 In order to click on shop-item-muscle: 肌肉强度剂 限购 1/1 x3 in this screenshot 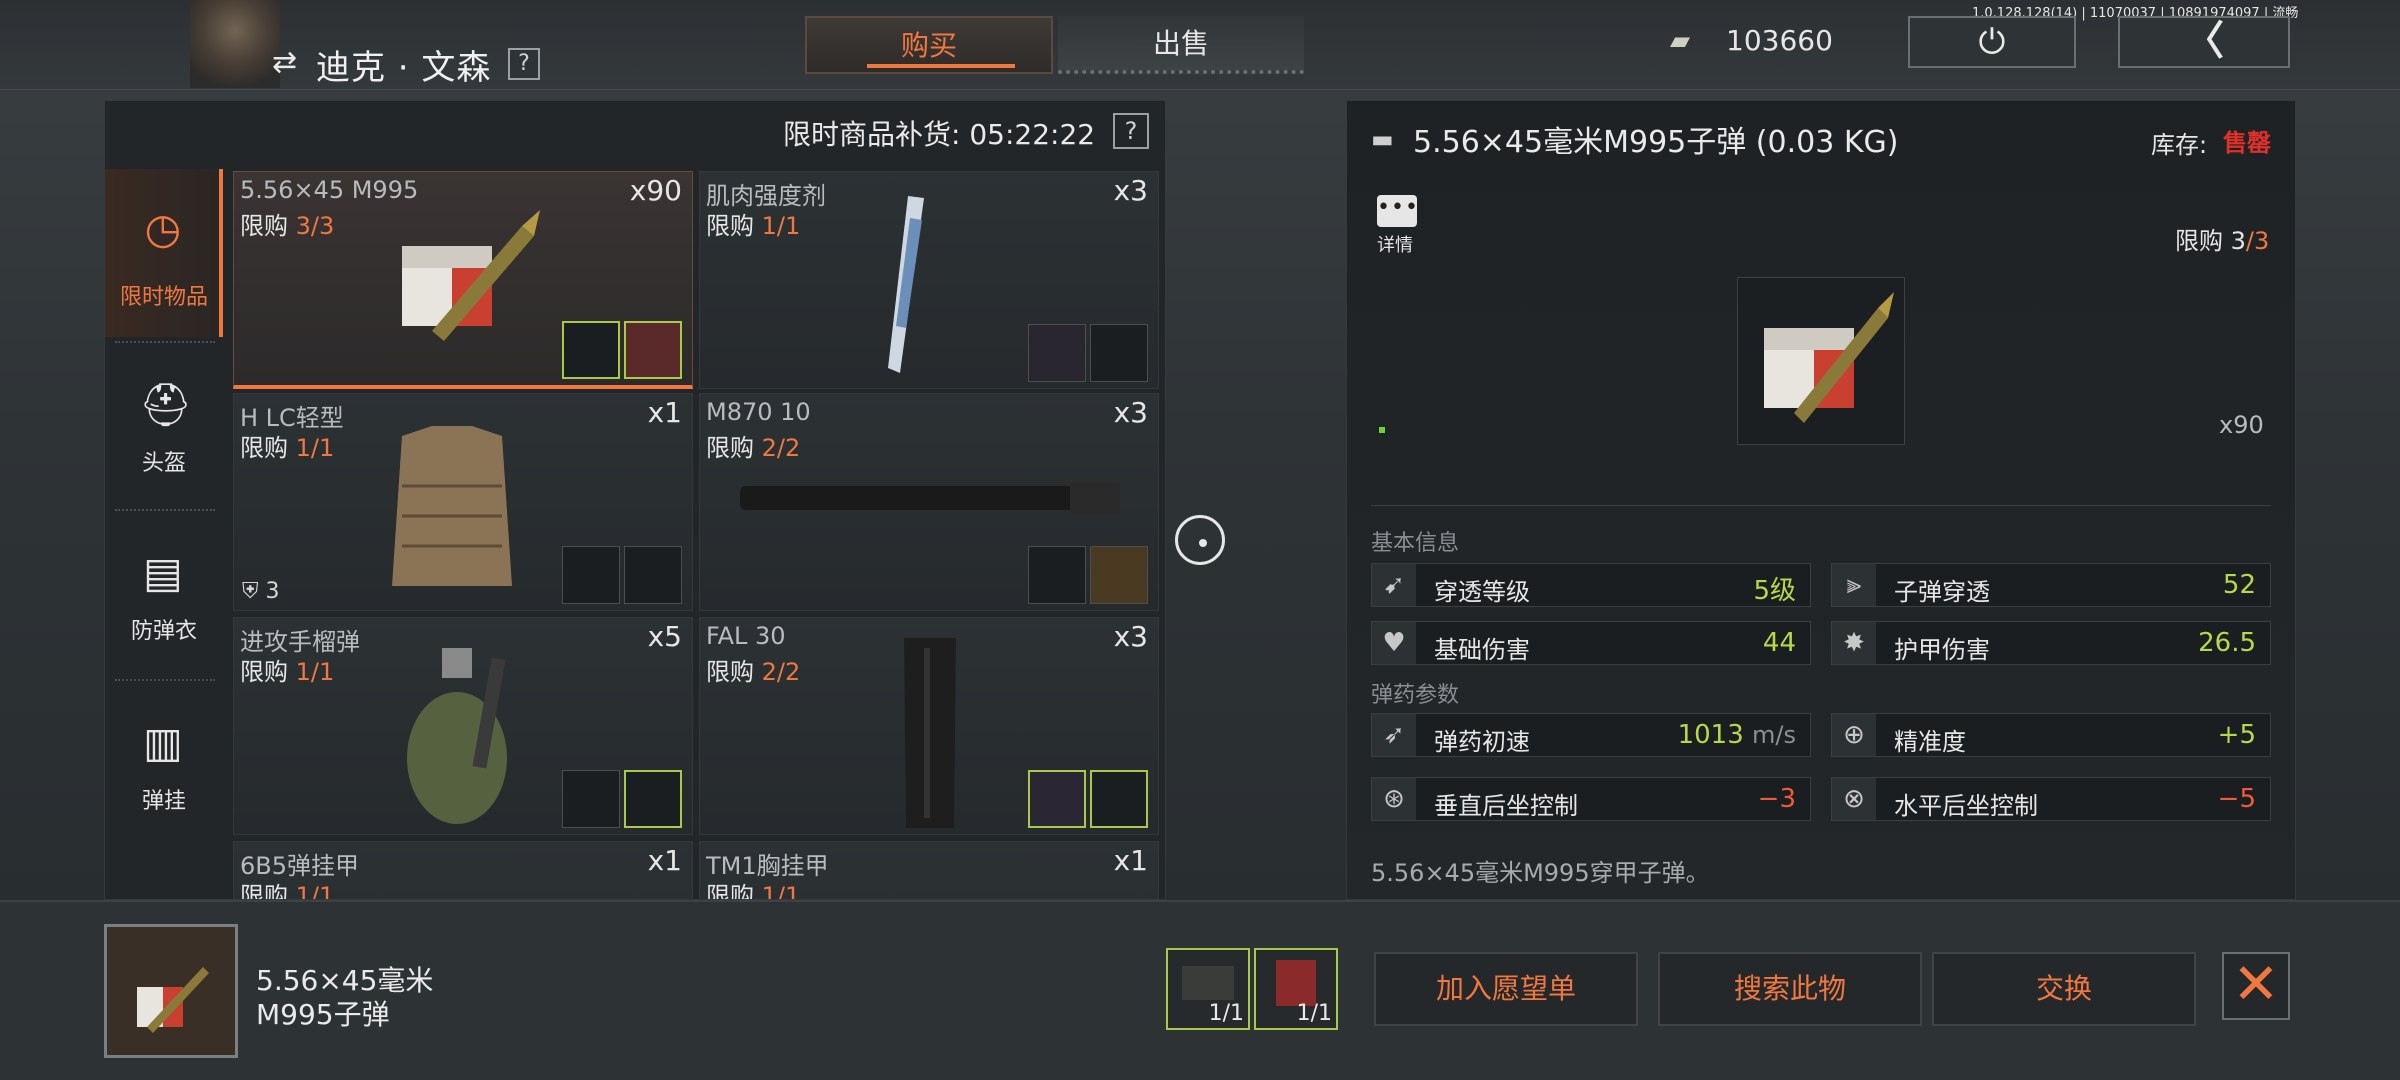, I will do `click(929, 280)`.